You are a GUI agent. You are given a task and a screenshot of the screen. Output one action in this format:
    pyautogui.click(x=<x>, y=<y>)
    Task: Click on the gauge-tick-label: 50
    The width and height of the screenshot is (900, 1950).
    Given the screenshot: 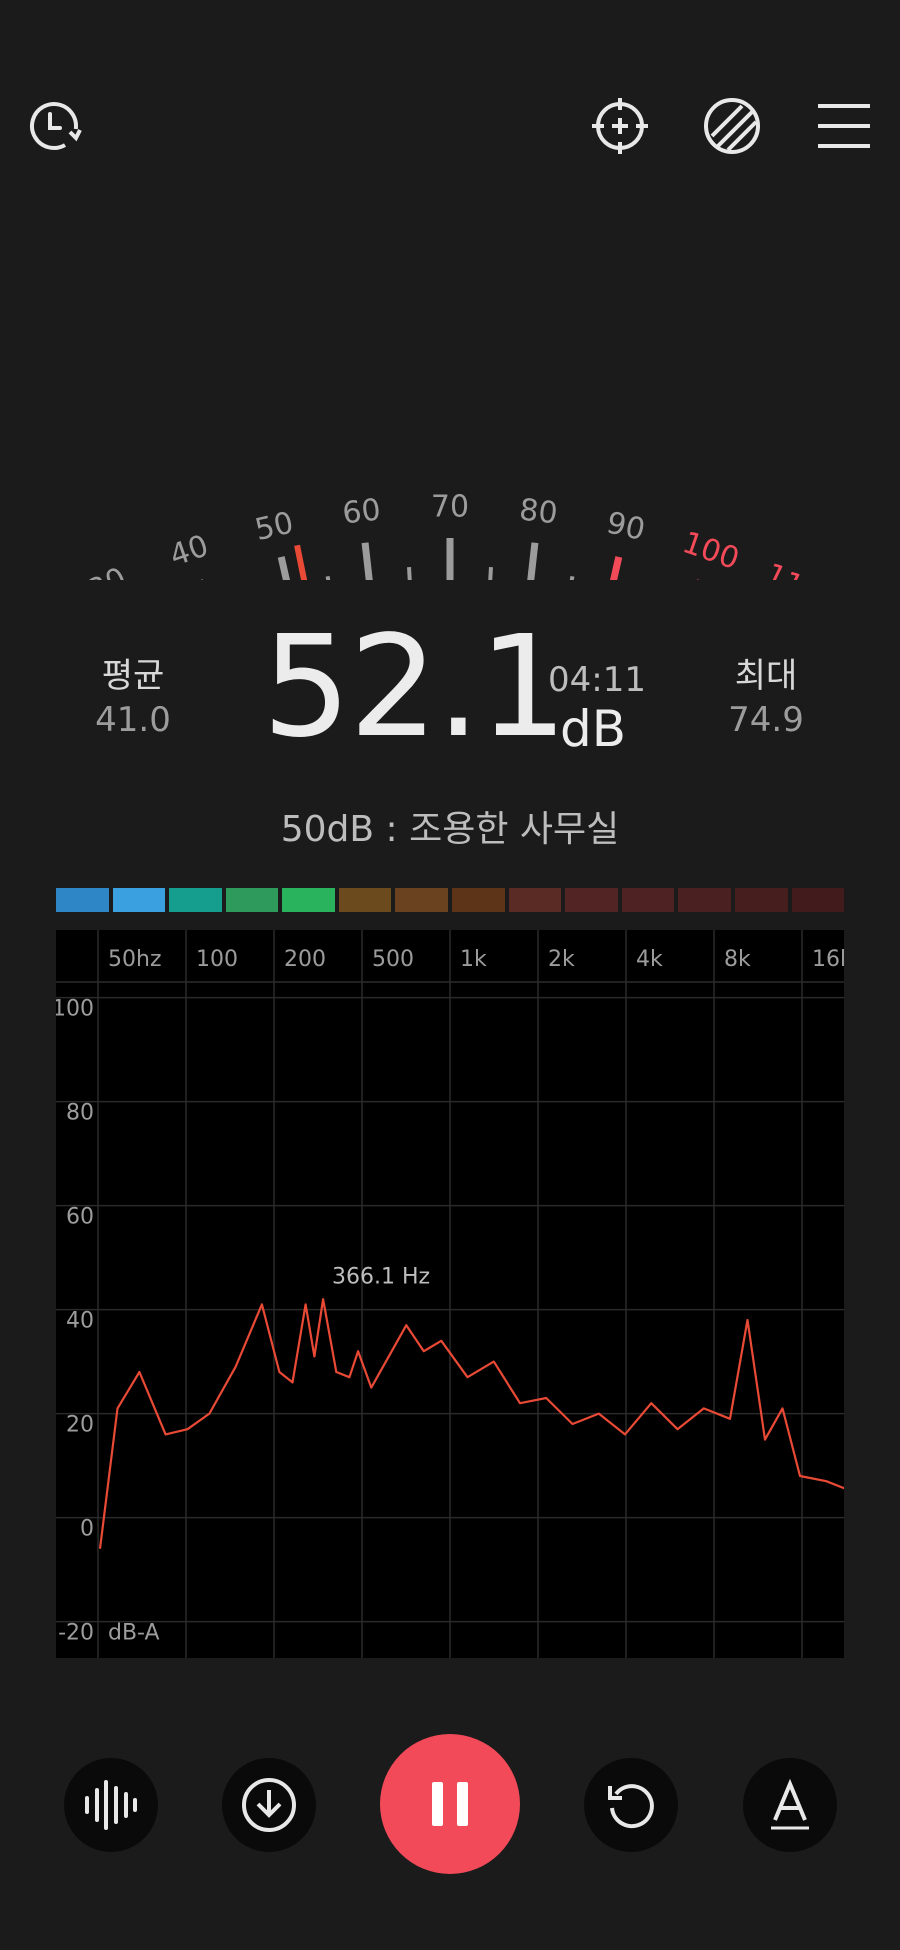 What is the action you would take?
    pyautogui.click(x=274, y=526)
    